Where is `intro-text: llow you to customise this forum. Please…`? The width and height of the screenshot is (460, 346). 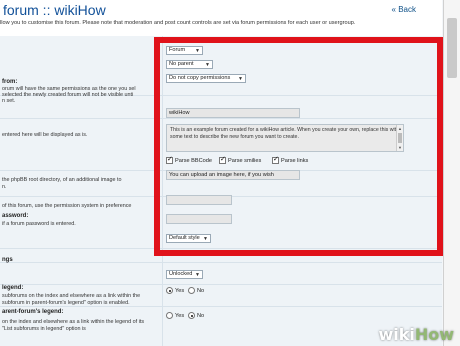 intro-text: llow you to customise this forum. Please… is located at coordinates (178, 23).